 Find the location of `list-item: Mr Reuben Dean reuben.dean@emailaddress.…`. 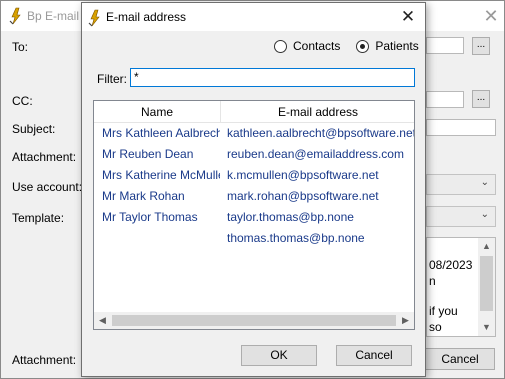

list-item: Mr Reuben Dean reuben.dean@emailaddress.… is located at coordinates (254, 154).